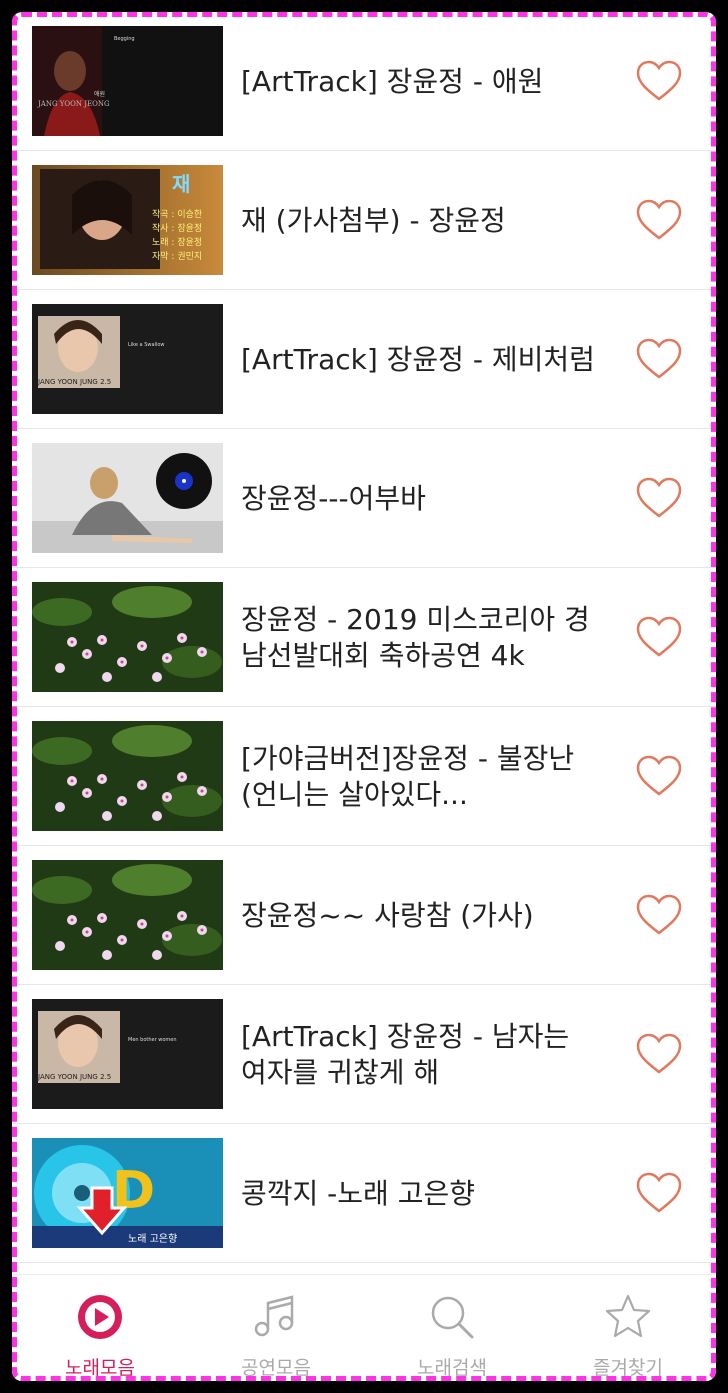 This screenshot has height=1393, width=728. Describe the element at coordinates (100, 1317) in the screenshot. I see `play-circle-icon` at that location.